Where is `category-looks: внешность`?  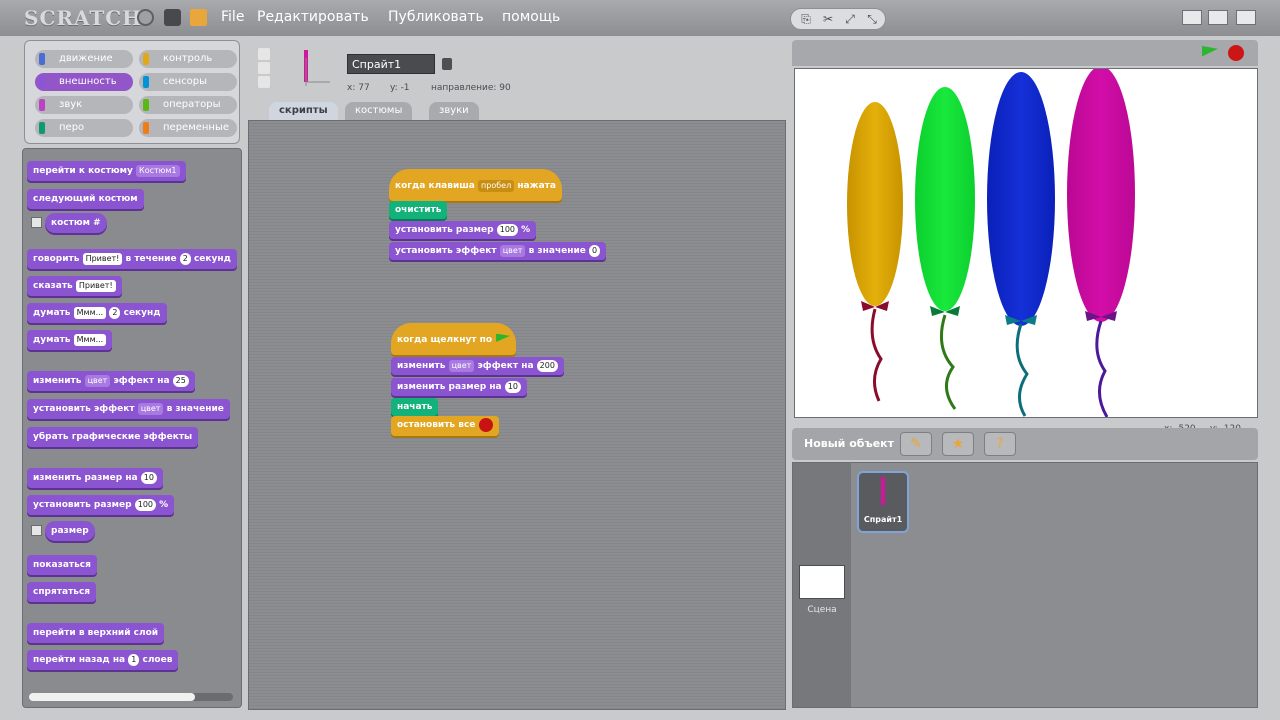
category-looks: внешность is located at coordinates (84, 82).